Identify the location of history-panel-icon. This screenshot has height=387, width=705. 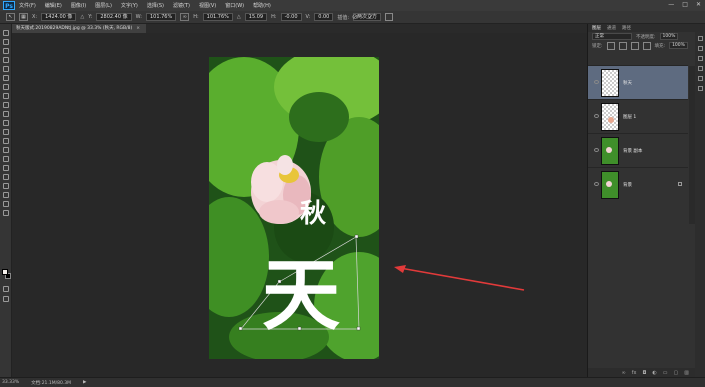
(700, 38).